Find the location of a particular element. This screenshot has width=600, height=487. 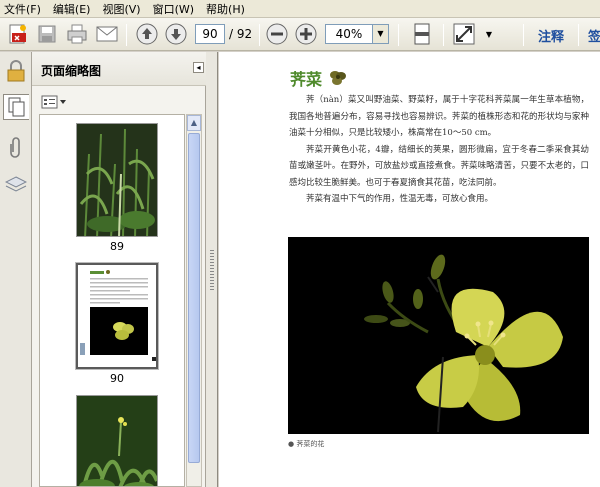

attachments-button is located at coordinates (16, 147).